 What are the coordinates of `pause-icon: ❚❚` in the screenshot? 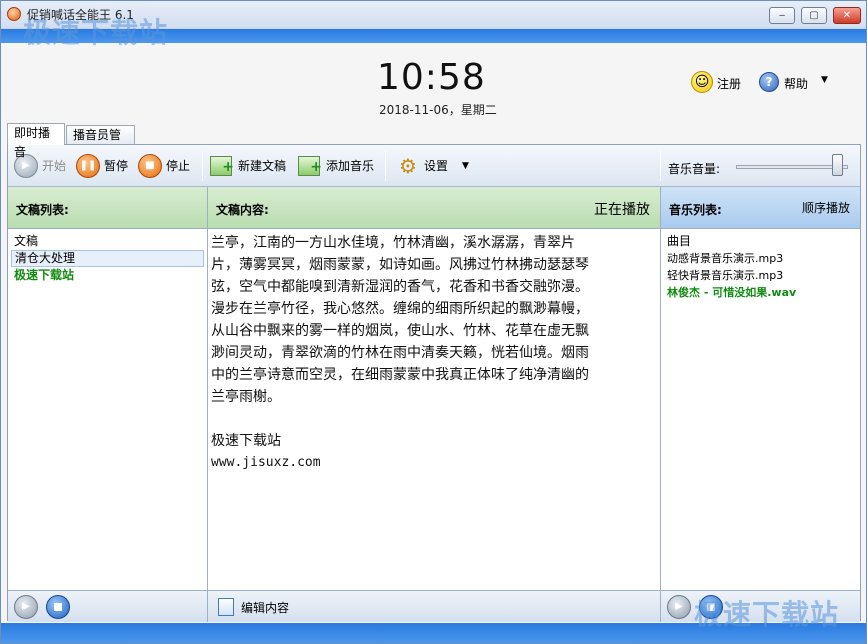 It's located at (88, 166).